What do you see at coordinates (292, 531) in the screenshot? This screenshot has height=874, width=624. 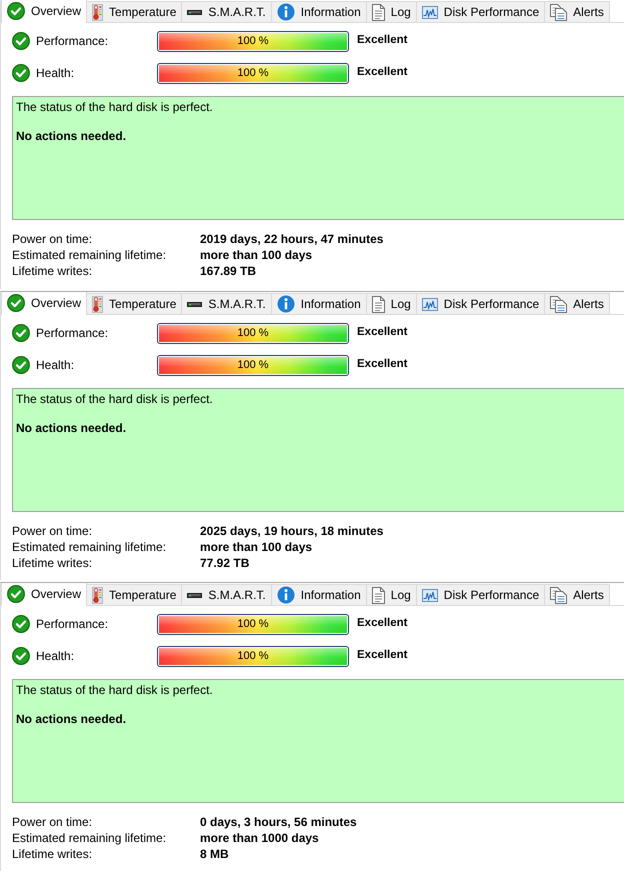 I see `detail-value: 2025 days, 19 hours, 18 minutes` at bounding box center [292, 531].